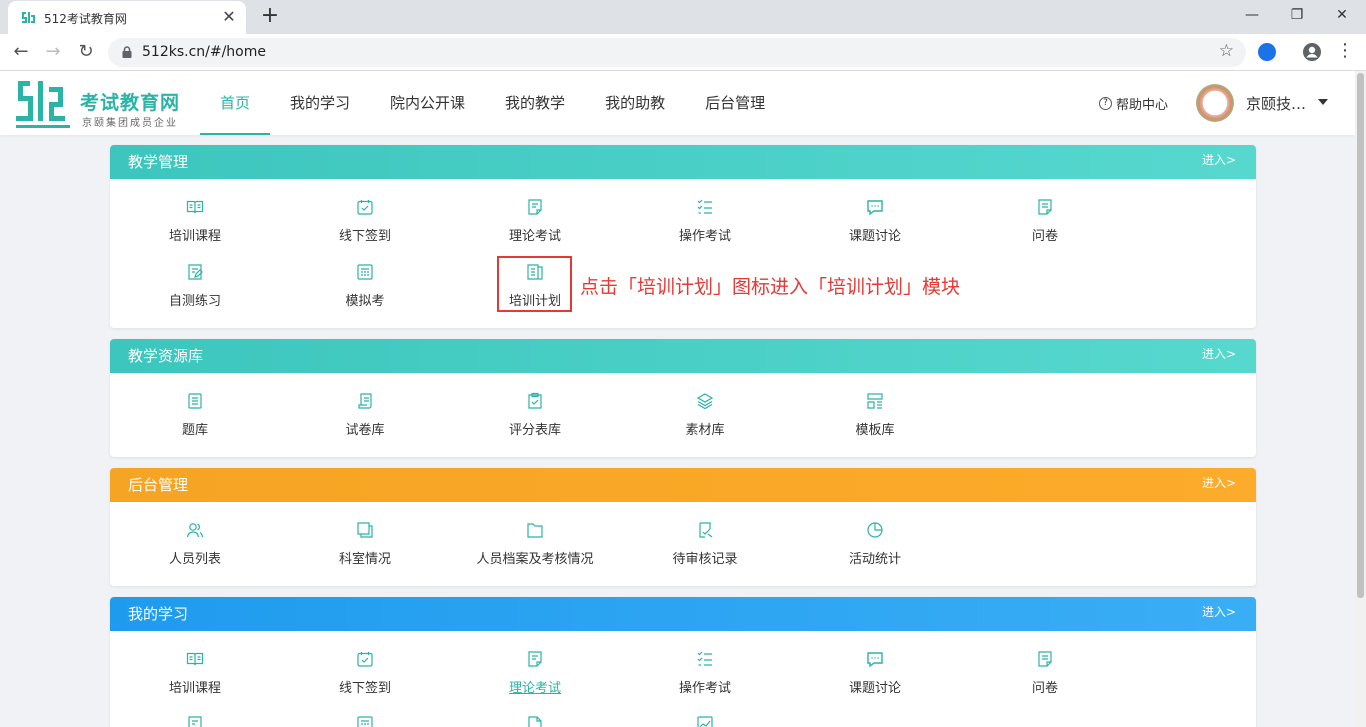  What do you see at coordinates (635, 103) in the screenshot?
I see `nav-my-assistant: 我的助教` at bounding box center [635, 103].